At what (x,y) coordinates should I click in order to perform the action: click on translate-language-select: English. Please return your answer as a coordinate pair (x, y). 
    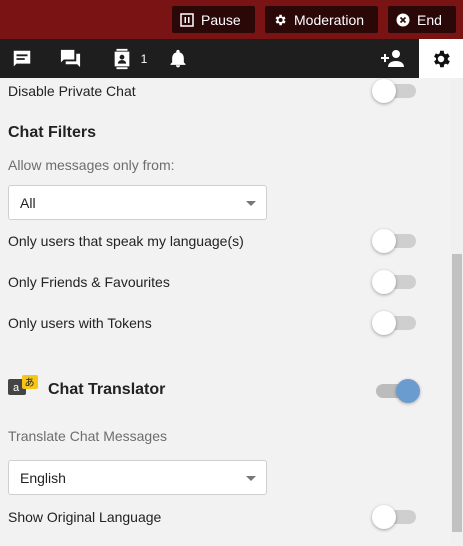
    Looking at the image, I should click on (137, 477).